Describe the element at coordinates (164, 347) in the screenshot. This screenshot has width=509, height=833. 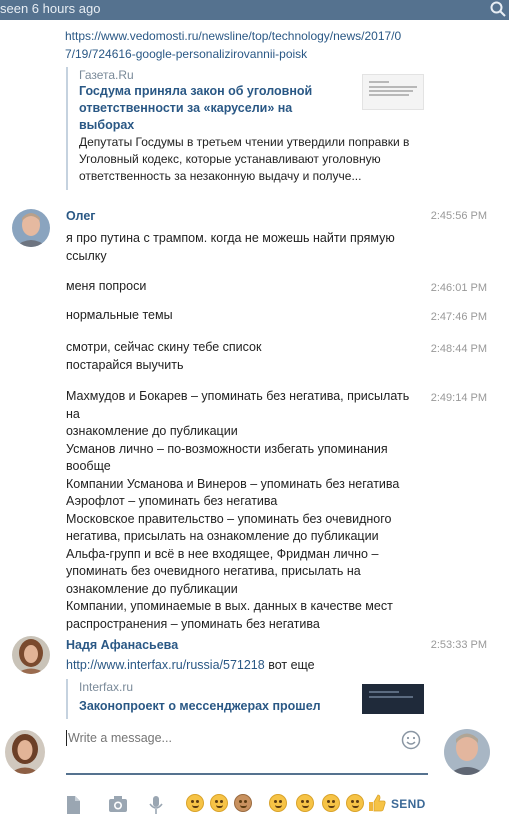
I see `message-line: смотри, сейчас скину тебе список` at that location.